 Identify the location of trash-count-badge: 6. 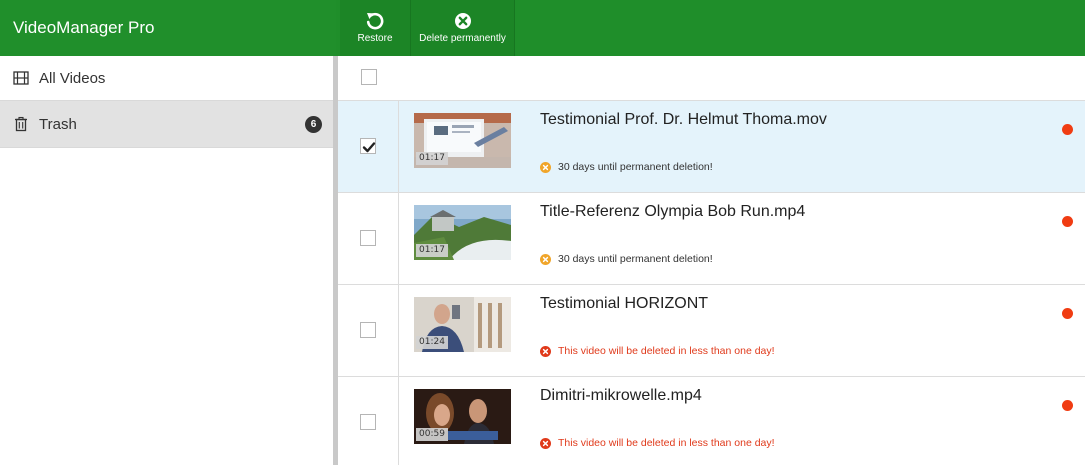
(313, 124).